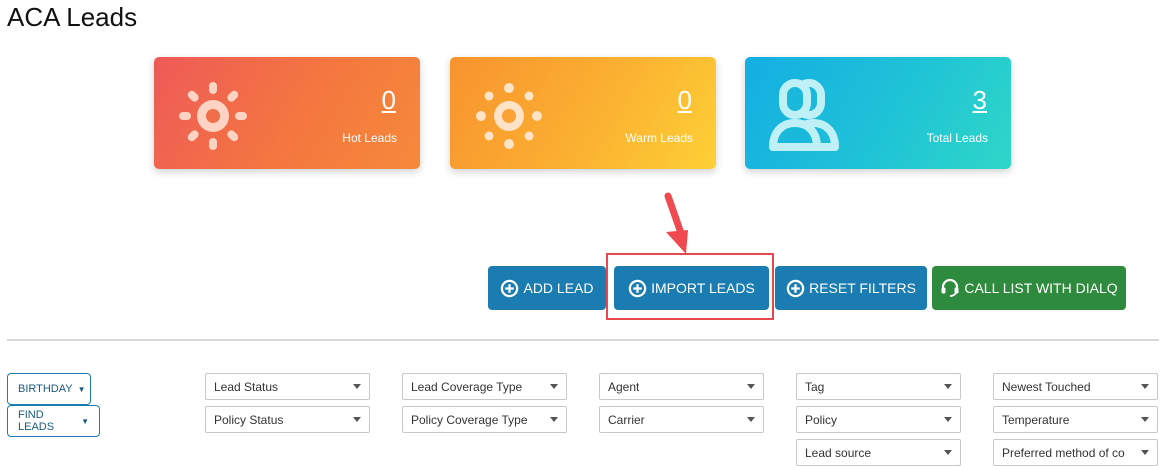 This screenshot has height=466, width=1167. Describe the element at coordinates (659, 138) in the screenshot. I see `warm-leads-label: Warm Leads` at that location.